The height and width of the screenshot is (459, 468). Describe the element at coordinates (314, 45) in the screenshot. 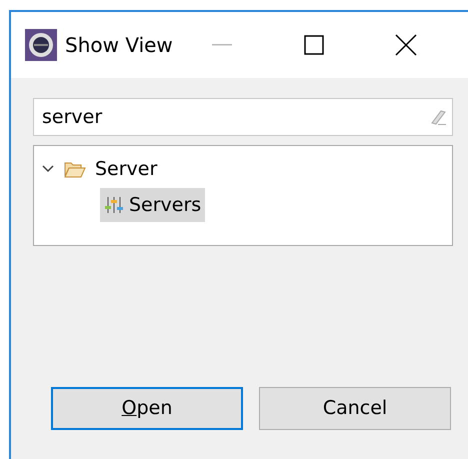

I see `maximize-icon` at that location.